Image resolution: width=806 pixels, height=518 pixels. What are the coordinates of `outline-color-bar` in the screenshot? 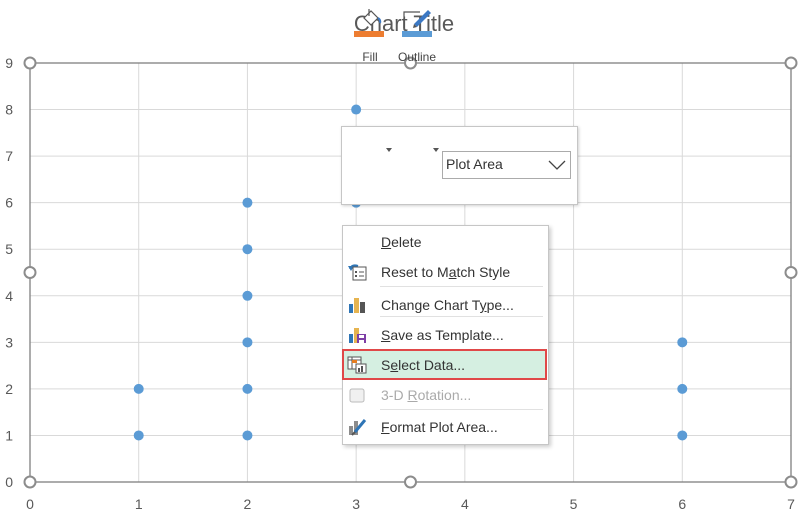 It's located at (417, 34).